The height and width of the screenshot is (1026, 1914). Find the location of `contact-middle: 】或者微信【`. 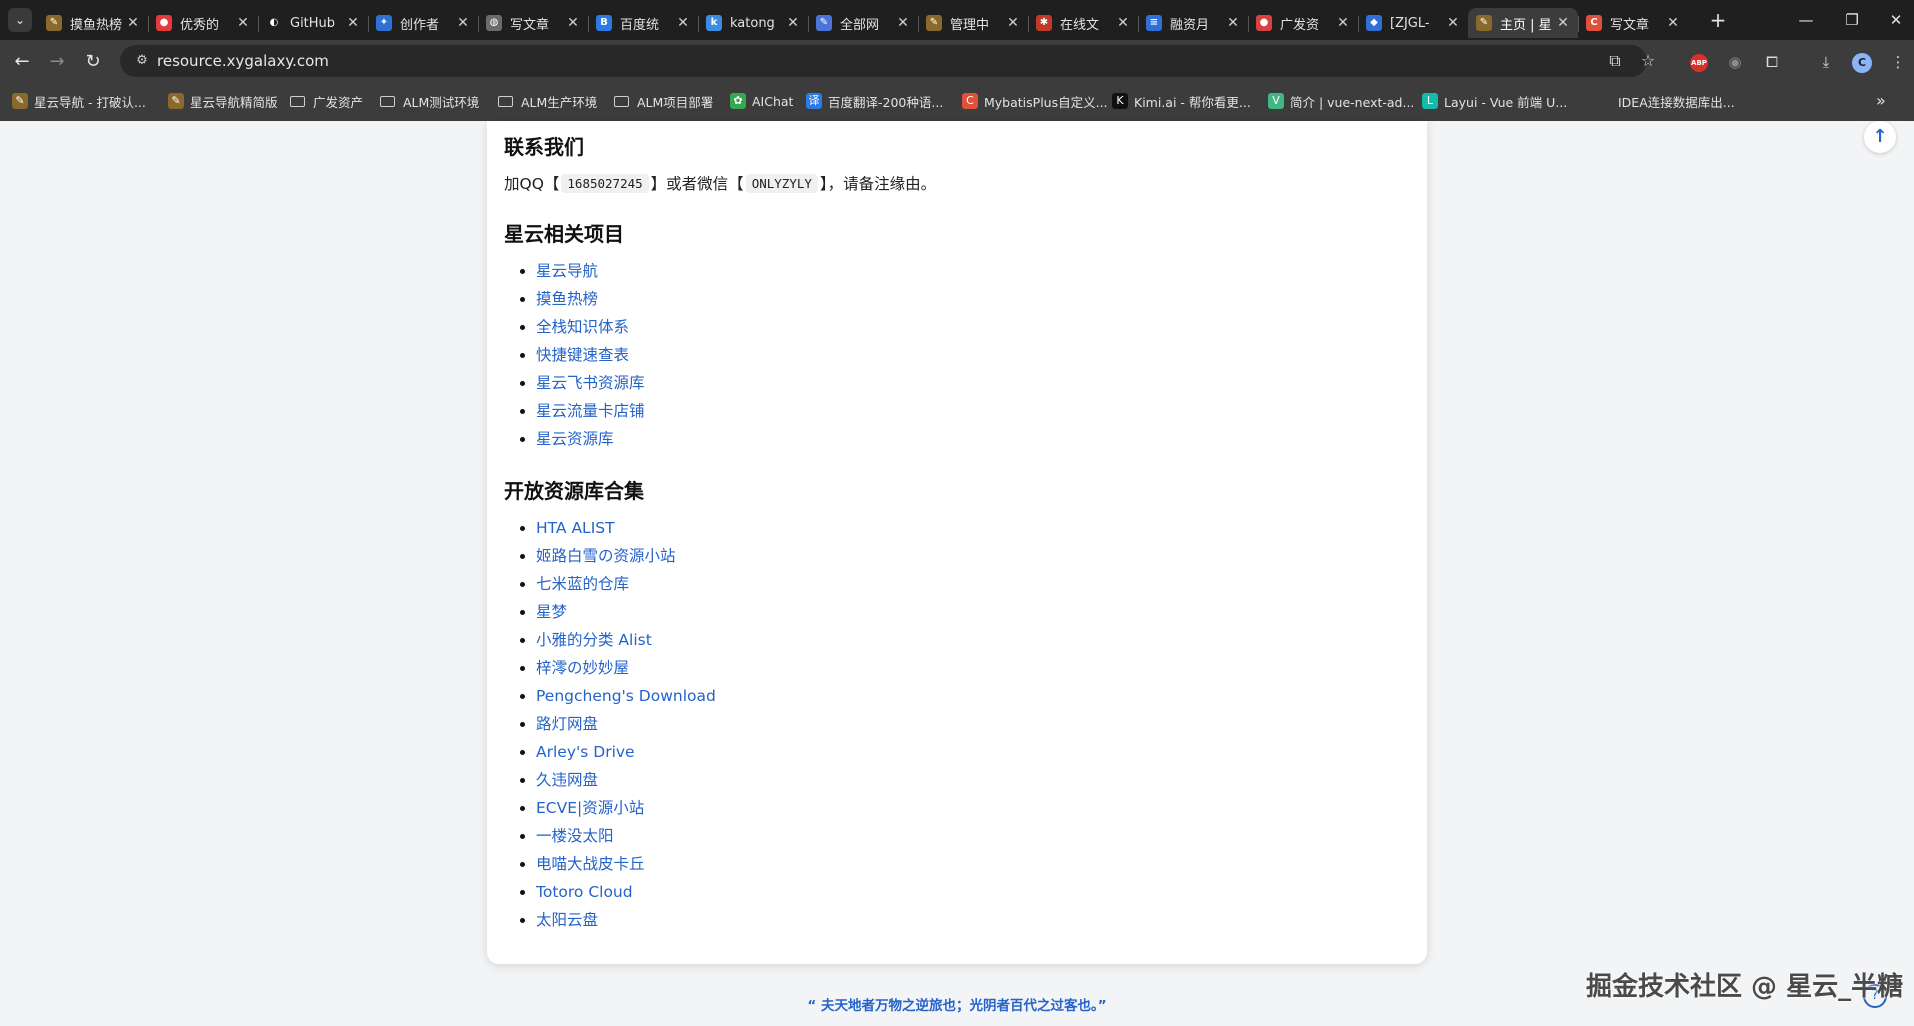

contact-middle: 】或者微信【 is located at coordinates (697, 184).